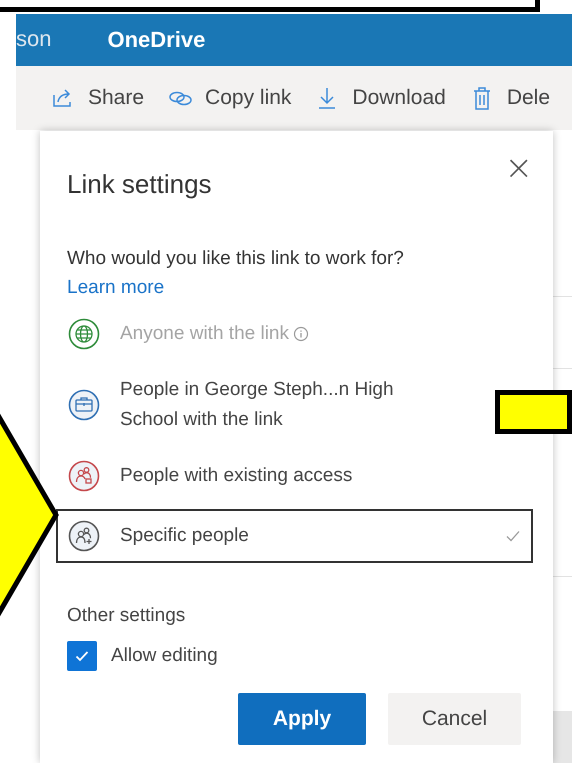 The image size is (572, 763). I want to click on close-button: ×, so click(518, 168).